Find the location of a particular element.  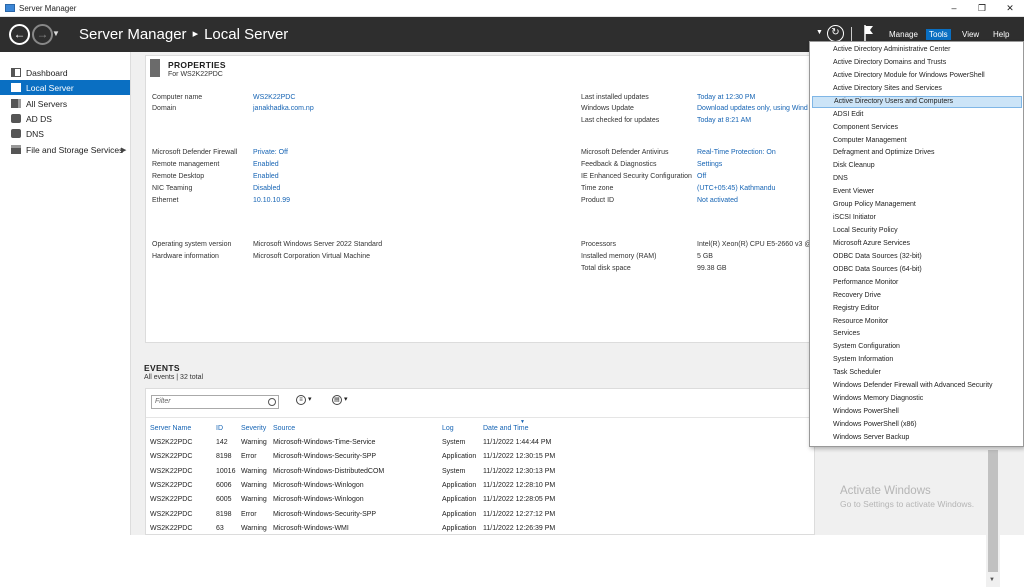

maximize-button: ❐ is located at coordinates (982, 8).